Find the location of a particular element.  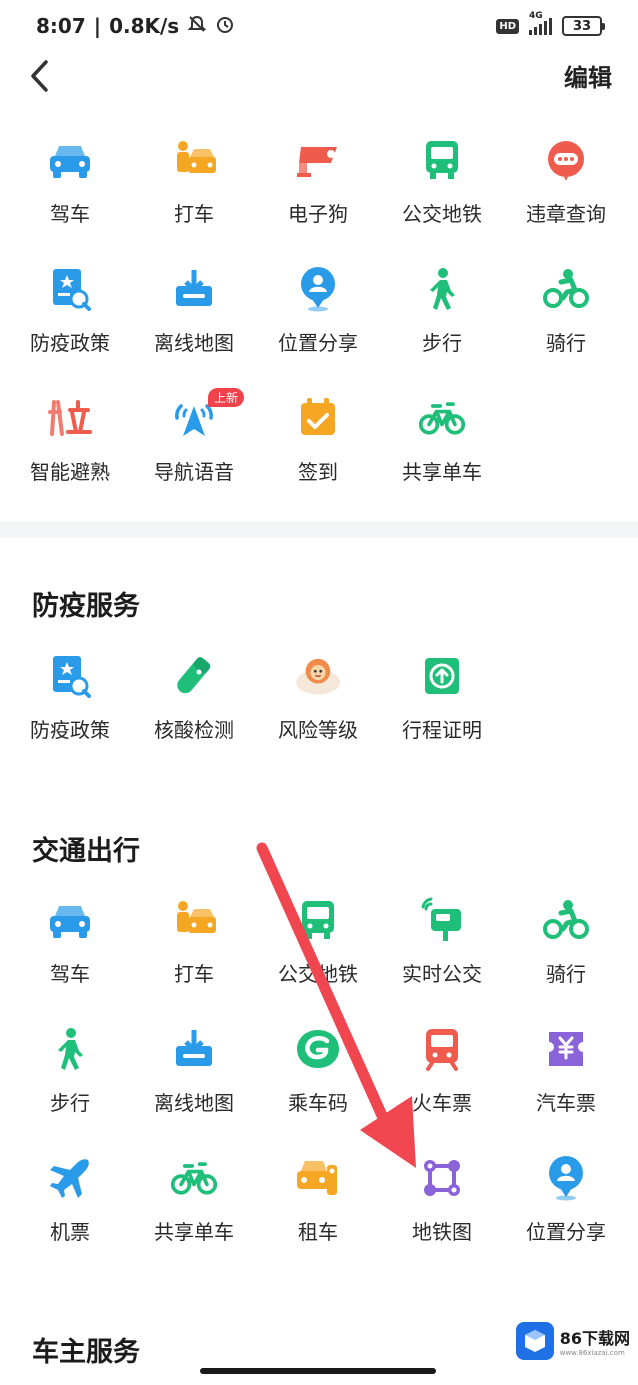

tile-label: 电子狗 is located at coordinates (318, 214).